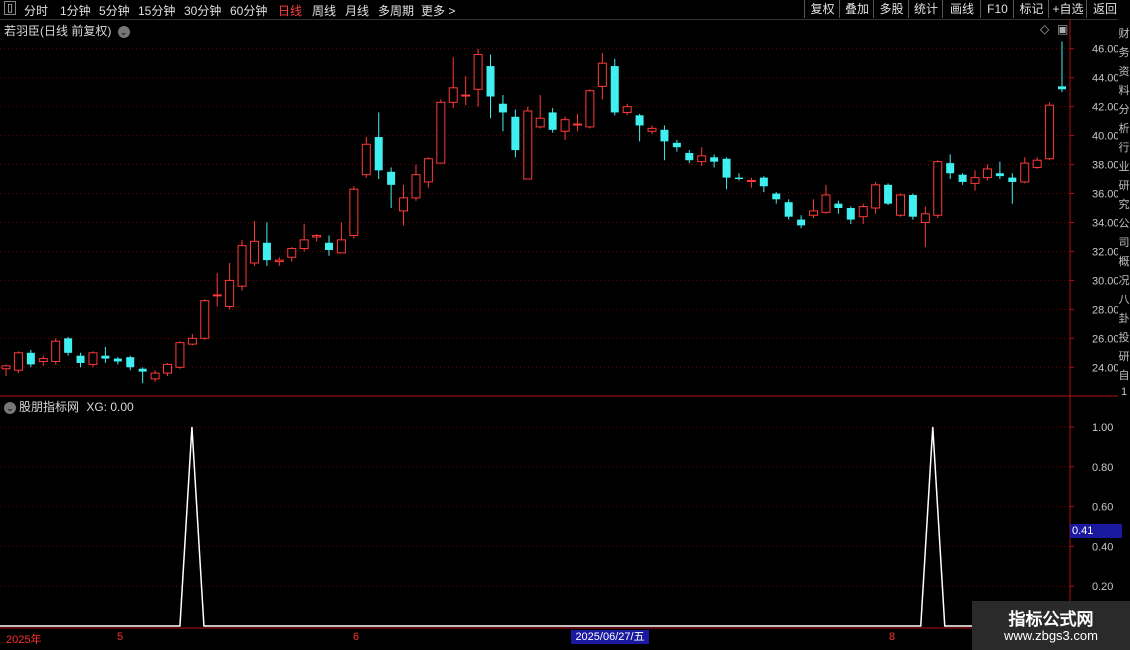 This screenshot has width=1130, height=650. I want to click on toolbar-period-10: 更多 >, so click(438, 10).